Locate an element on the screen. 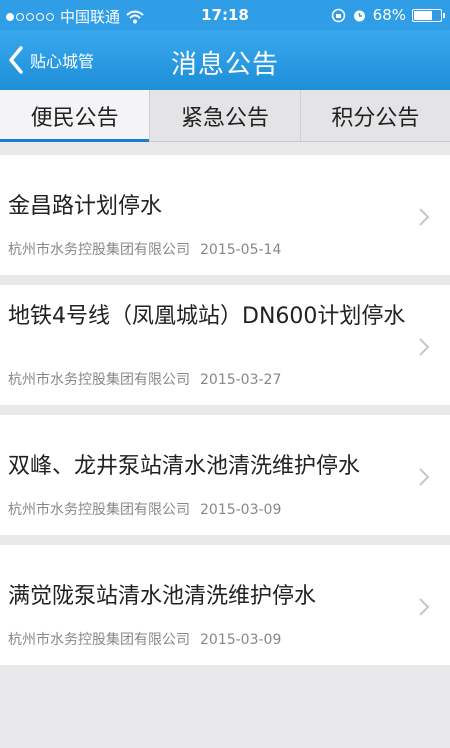 This screenshot has height=748, width=450. nav-bar: 贴心城管 消息公告 is located at coordinates (225, 60).